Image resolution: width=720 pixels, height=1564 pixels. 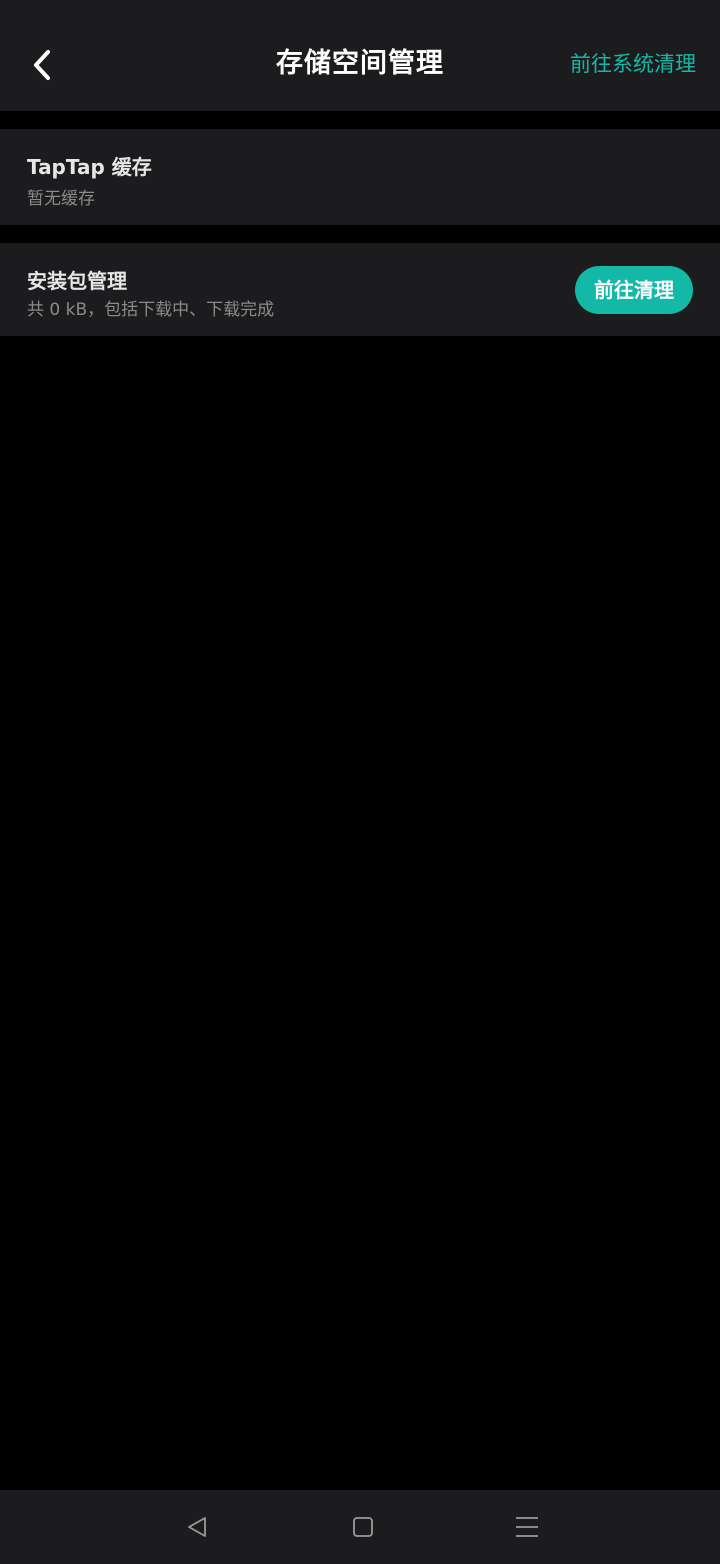 What do you see at coordinates (633, 64) in the screenshot?
I see `go-system-clean-link: 前往系统清理` at bounding box center [633, 64].